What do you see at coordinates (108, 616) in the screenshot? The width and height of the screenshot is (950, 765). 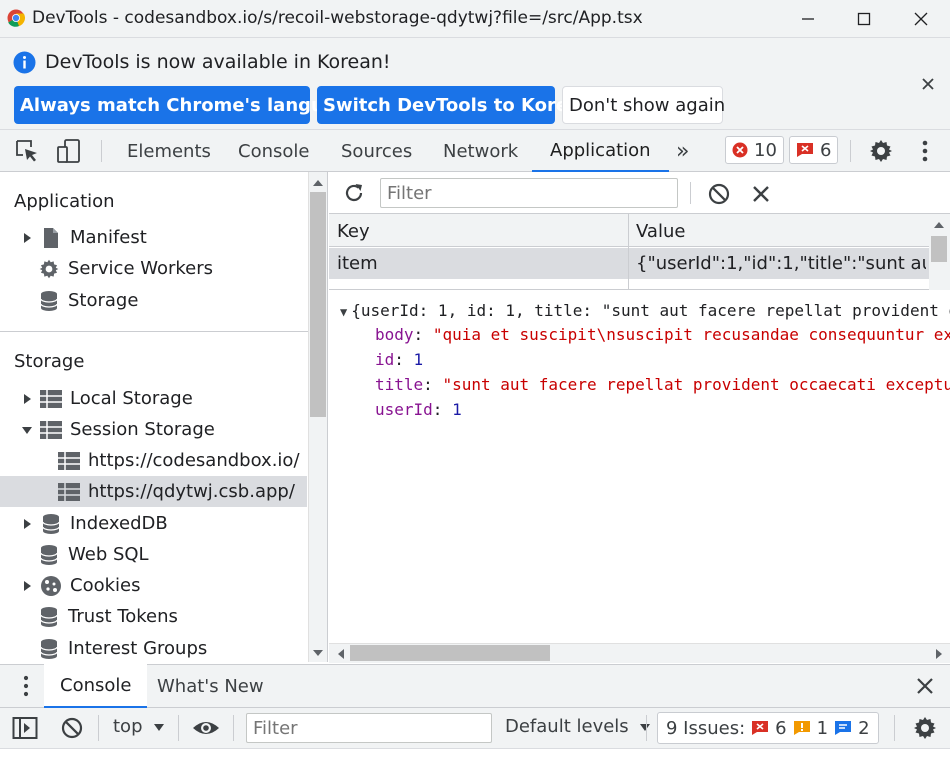 I see `sidebar-item-trust-tokens: Trust Tokens` at bounding box center [108, 616].